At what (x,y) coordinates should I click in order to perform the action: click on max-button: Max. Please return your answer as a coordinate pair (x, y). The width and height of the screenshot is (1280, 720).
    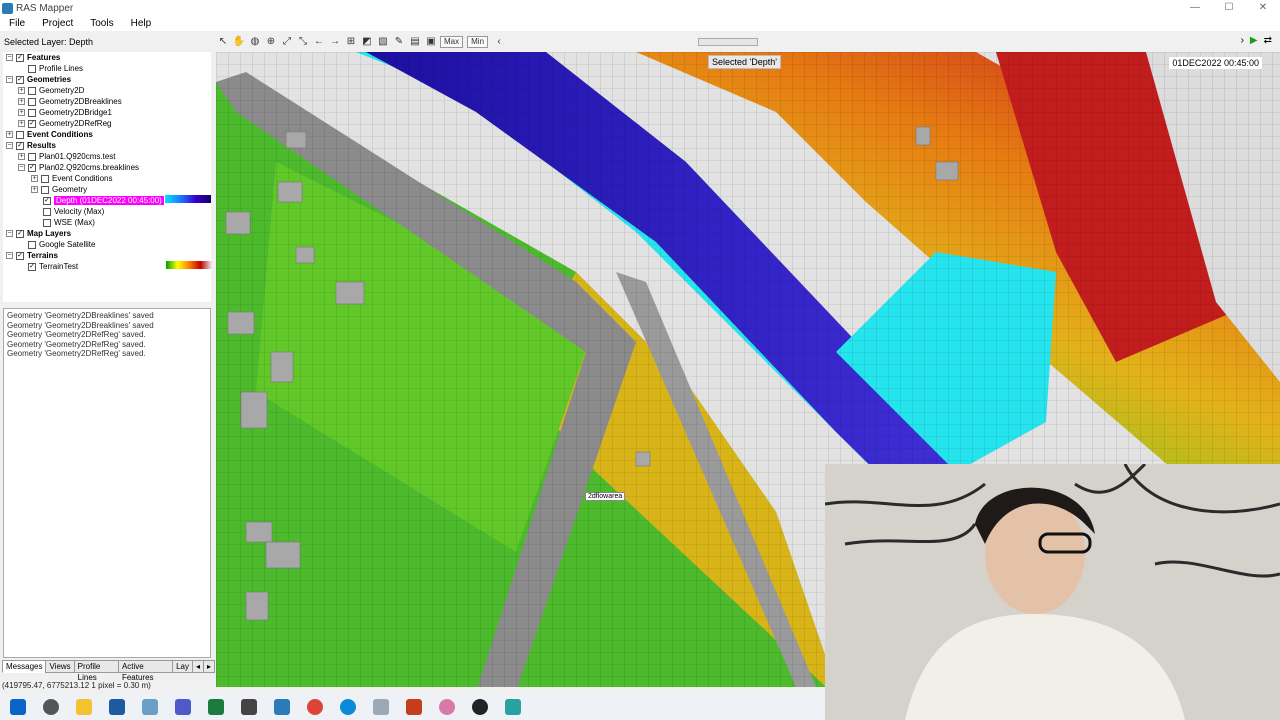
    Looking at the image, I should click on (452, 41).